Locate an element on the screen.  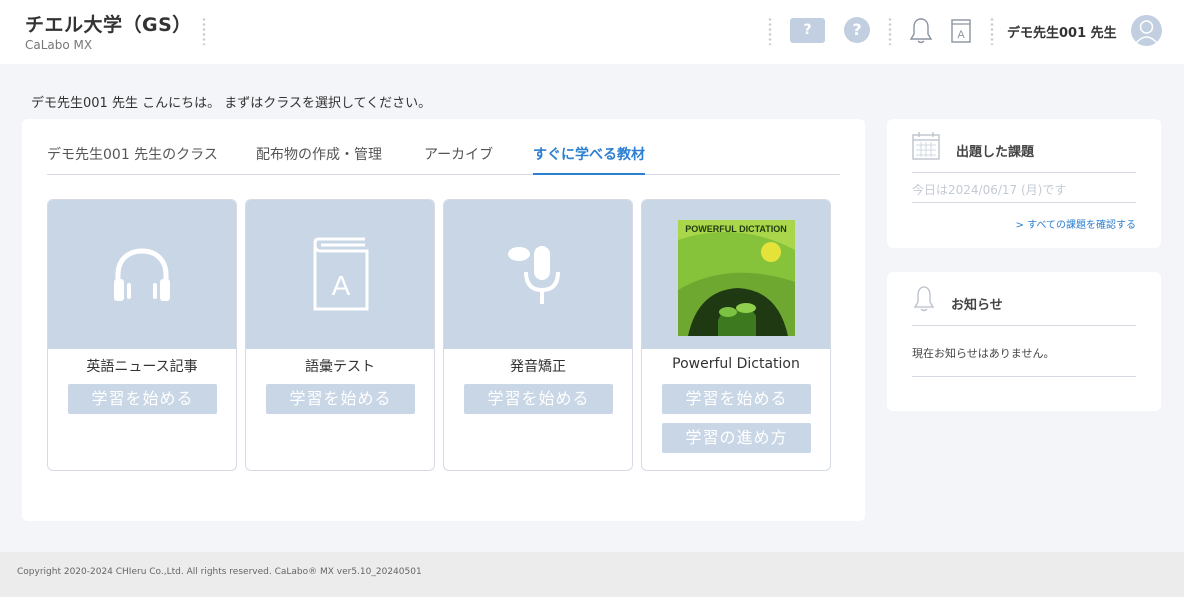
material-title: 英語ニュース記事 is located at coordinates (142, 367).